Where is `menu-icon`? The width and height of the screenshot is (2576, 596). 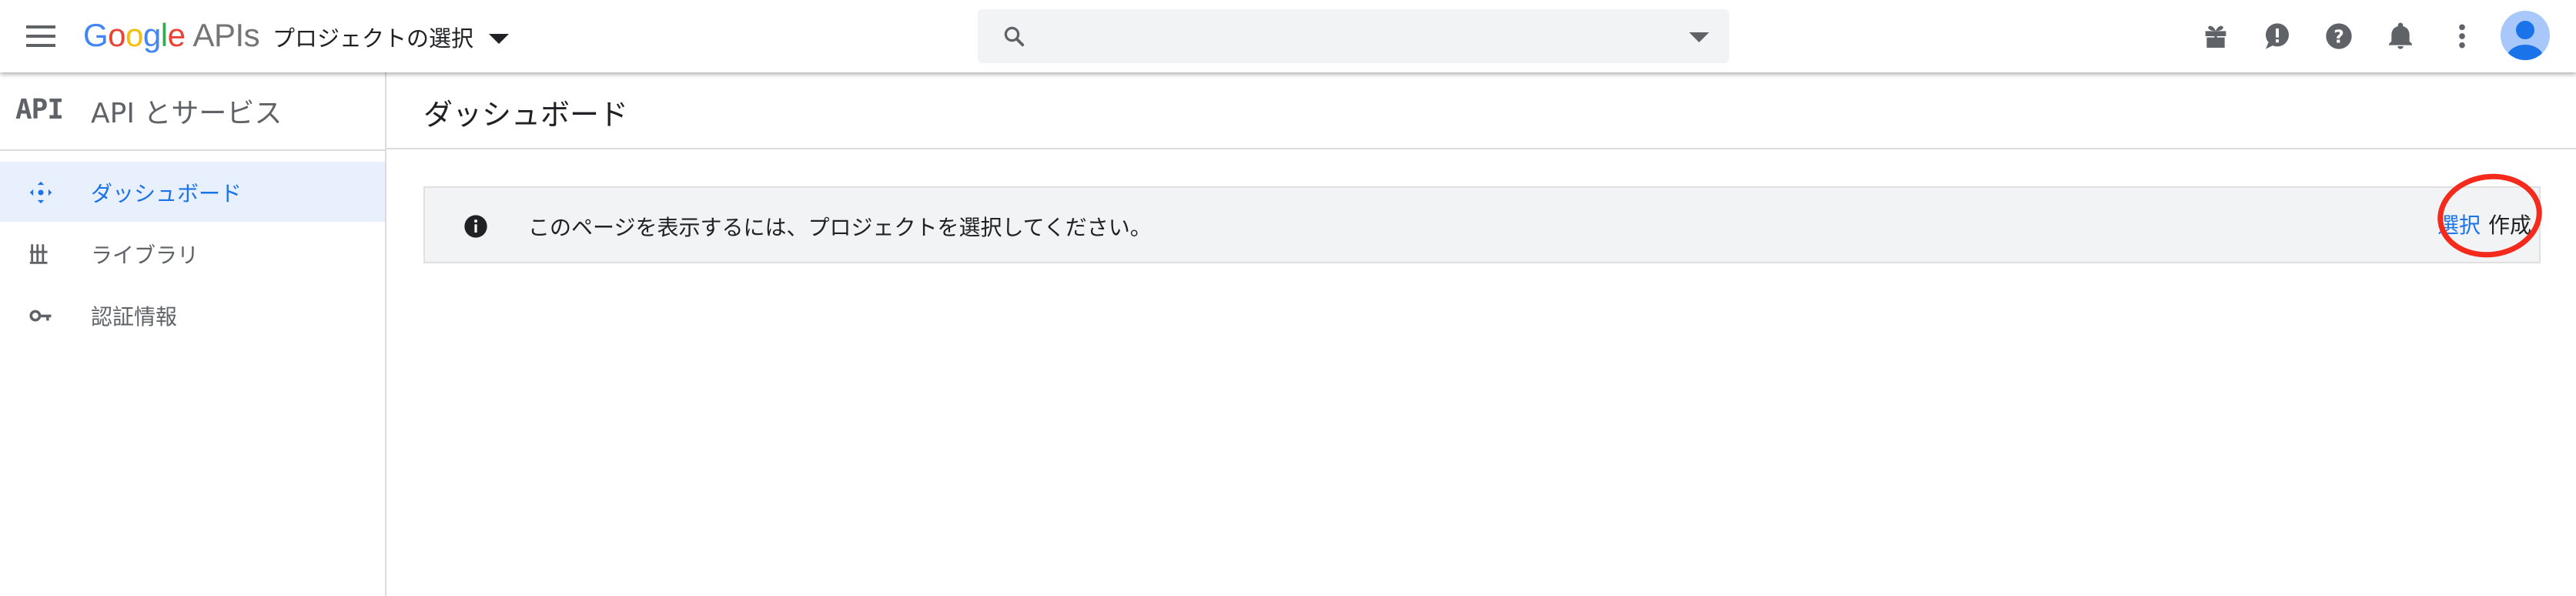
menu-icon is located at coordinates (41, 36).